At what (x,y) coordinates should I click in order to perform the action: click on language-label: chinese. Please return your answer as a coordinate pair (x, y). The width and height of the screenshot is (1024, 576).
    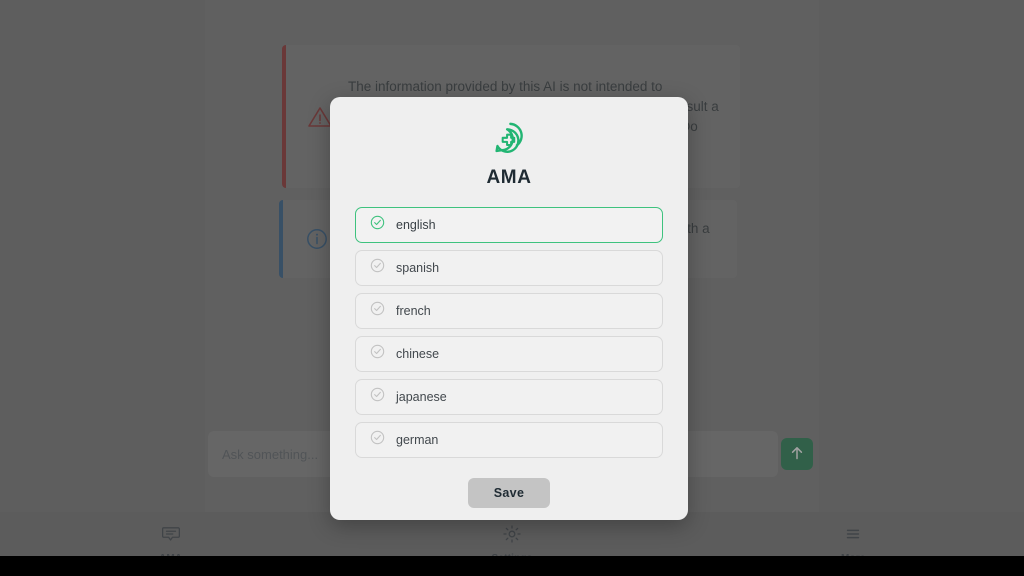
    Looking at the image, I should click on (418, 354).